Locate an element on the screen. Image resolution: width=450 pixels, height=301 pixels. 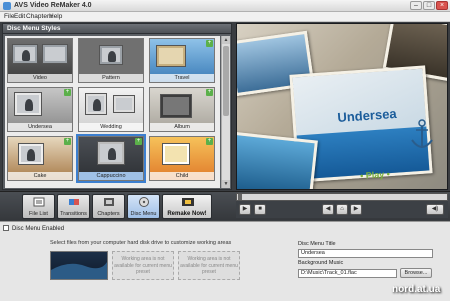
thumb-label: Child is located at coordinates (182, 176).